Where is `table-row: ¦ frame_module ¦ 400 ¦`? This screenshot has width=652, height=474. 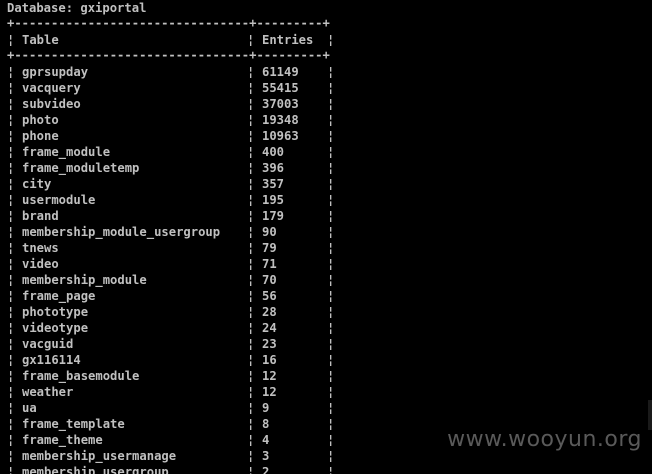 table-row: ¦ frame_module ¦ 400 ¦ is located at coordinates (326, 152).